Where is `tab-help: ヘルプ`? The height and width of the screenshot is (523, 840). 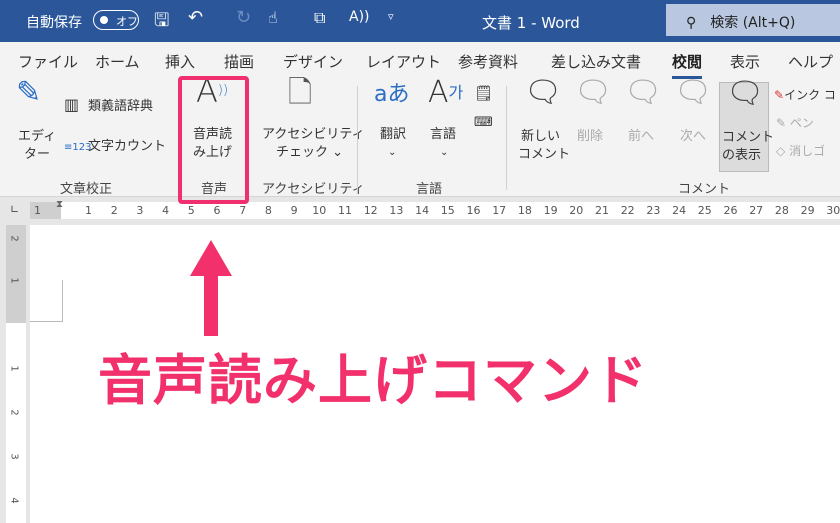
tab-help: ヘルプ is located at coordinates (810, 61).